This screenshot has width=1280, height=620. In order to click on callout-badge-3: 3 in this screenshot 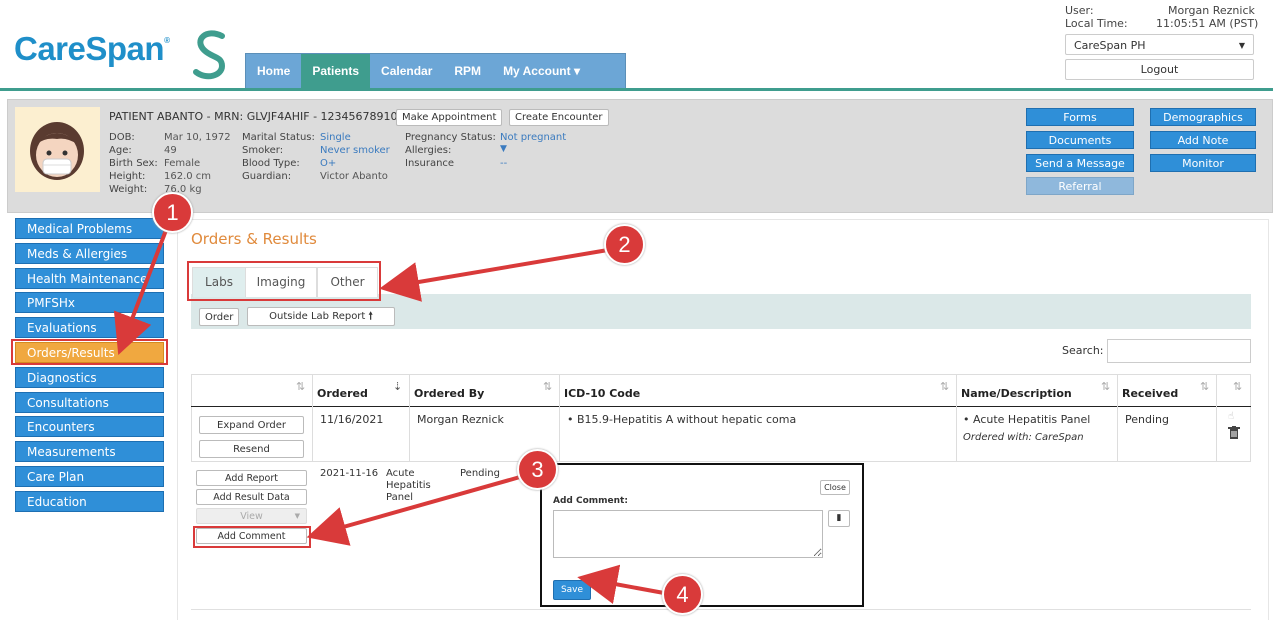, I will do `click(537, 469)`.